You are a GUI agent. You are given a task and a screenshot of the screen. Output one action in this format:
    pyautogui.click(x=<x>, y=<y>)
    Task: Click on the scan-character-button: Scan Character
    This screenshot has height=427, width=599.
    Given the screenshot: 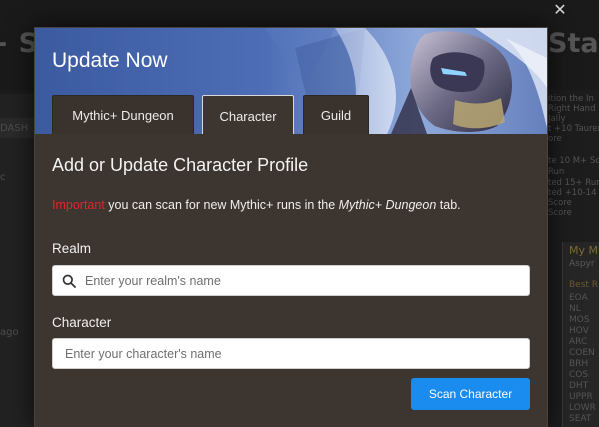 What is the action you would take?
    pyautogui.click(x=470, y=394)
    